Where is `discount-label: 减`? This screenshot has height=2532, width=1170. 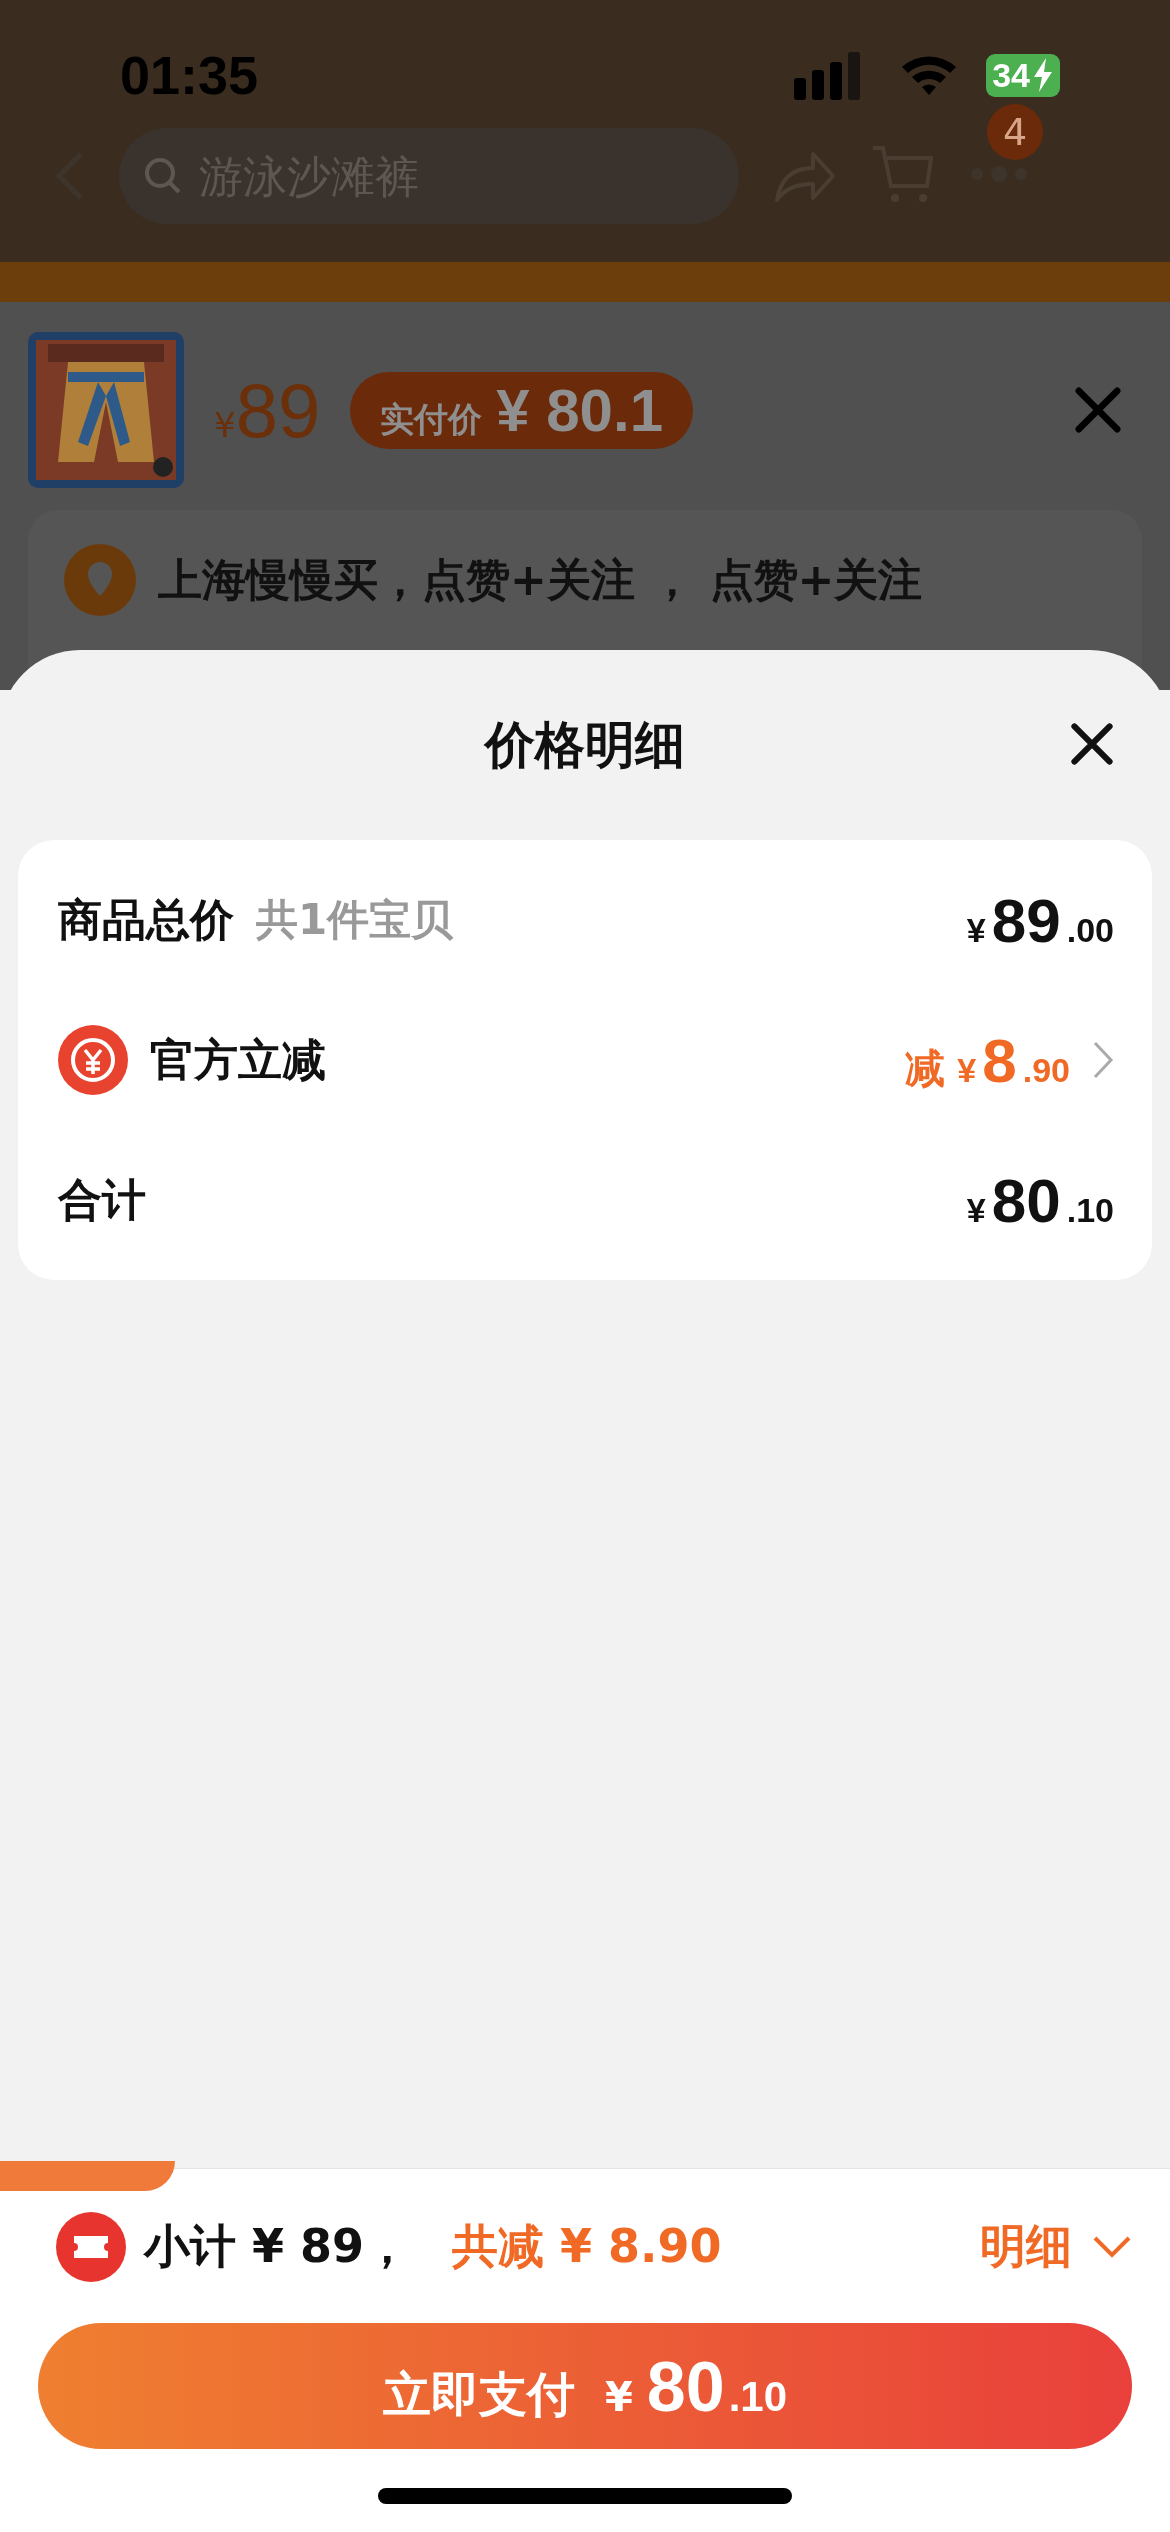 discount-label: 减 is located at coordinates (925, 1068).